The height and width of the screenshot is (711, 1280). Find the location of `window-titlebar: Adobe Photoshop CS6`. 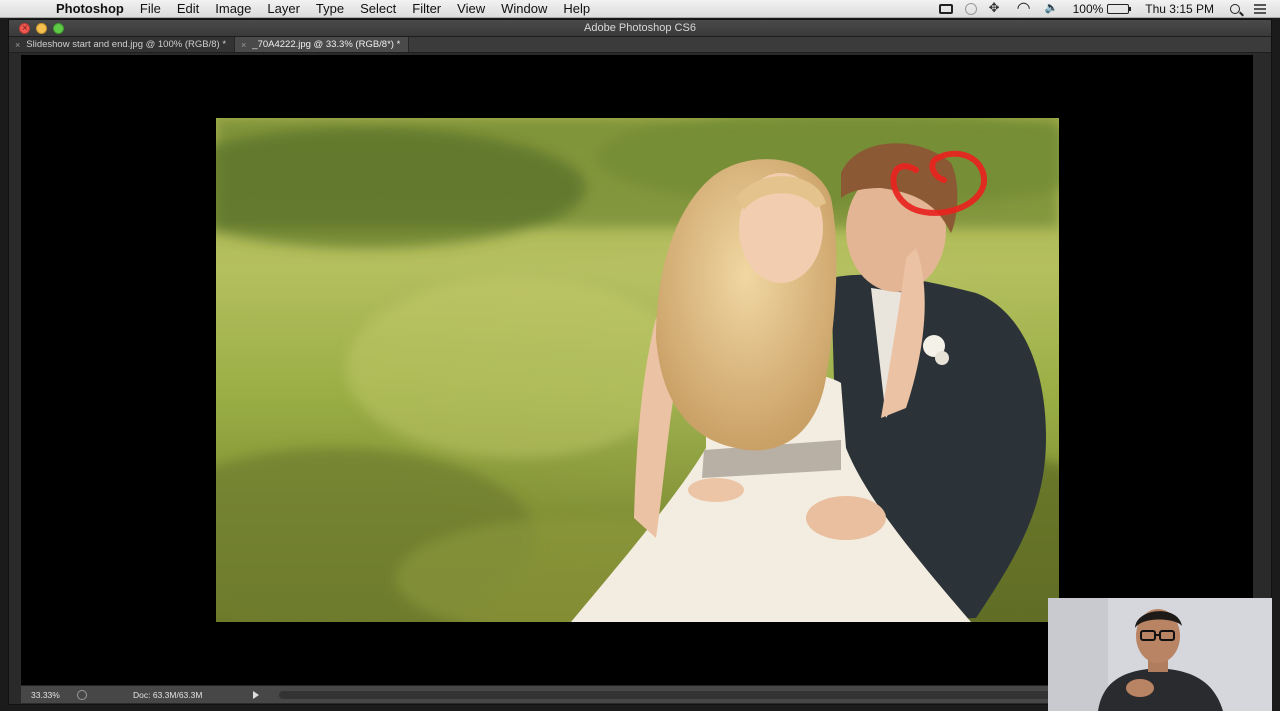

window-titlebar: Adobe Photoshop CS6 is located at coordinates (640, 28).